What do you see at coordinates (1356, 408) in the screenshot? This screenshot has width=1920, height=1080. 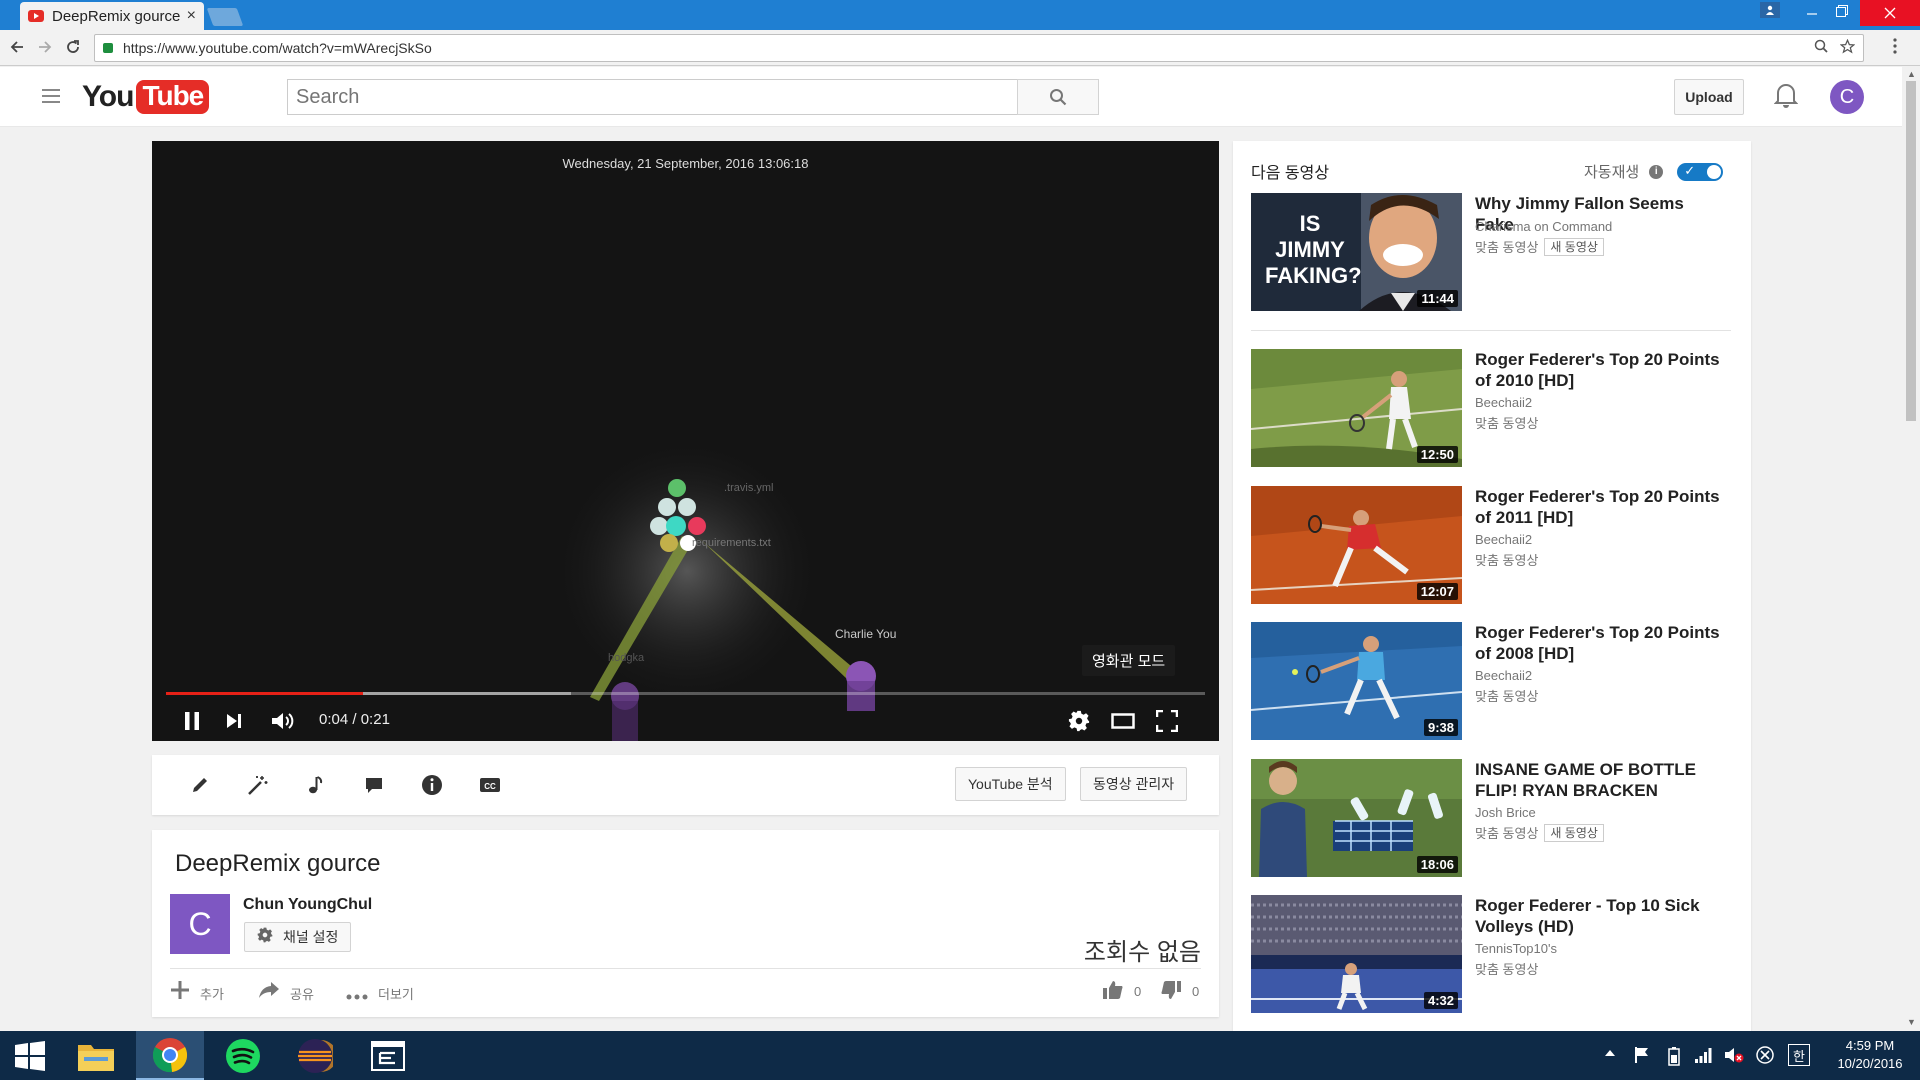 I see `video-thumbnail: 12:50` at bounding box center [1356, 408].